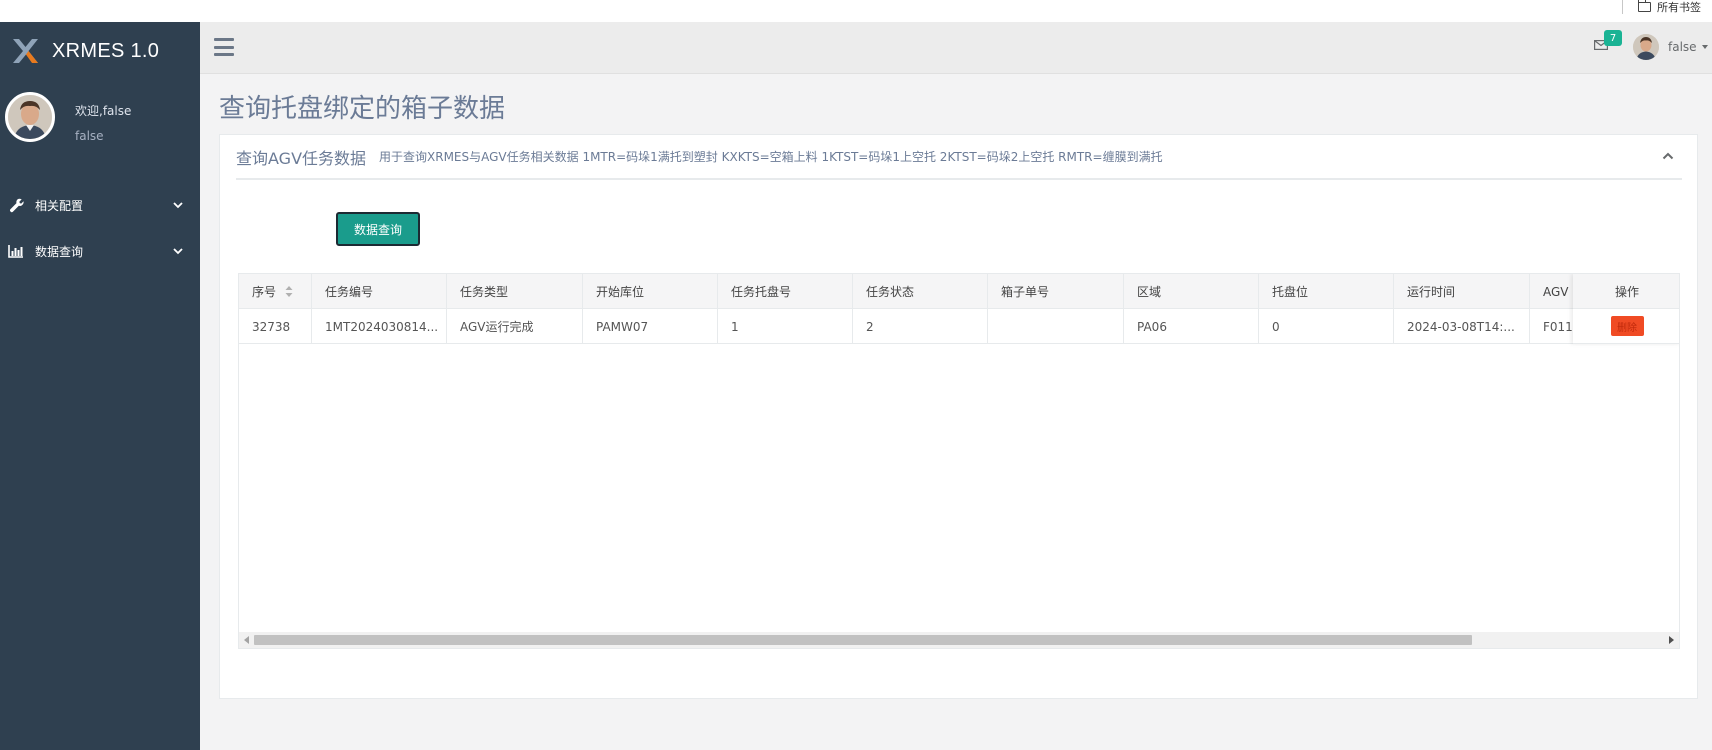 Image resolution: width=1712 pixels, height=750 pixels. I want to click on fixed-action-column: 操作 删除, so click(1626, 309).